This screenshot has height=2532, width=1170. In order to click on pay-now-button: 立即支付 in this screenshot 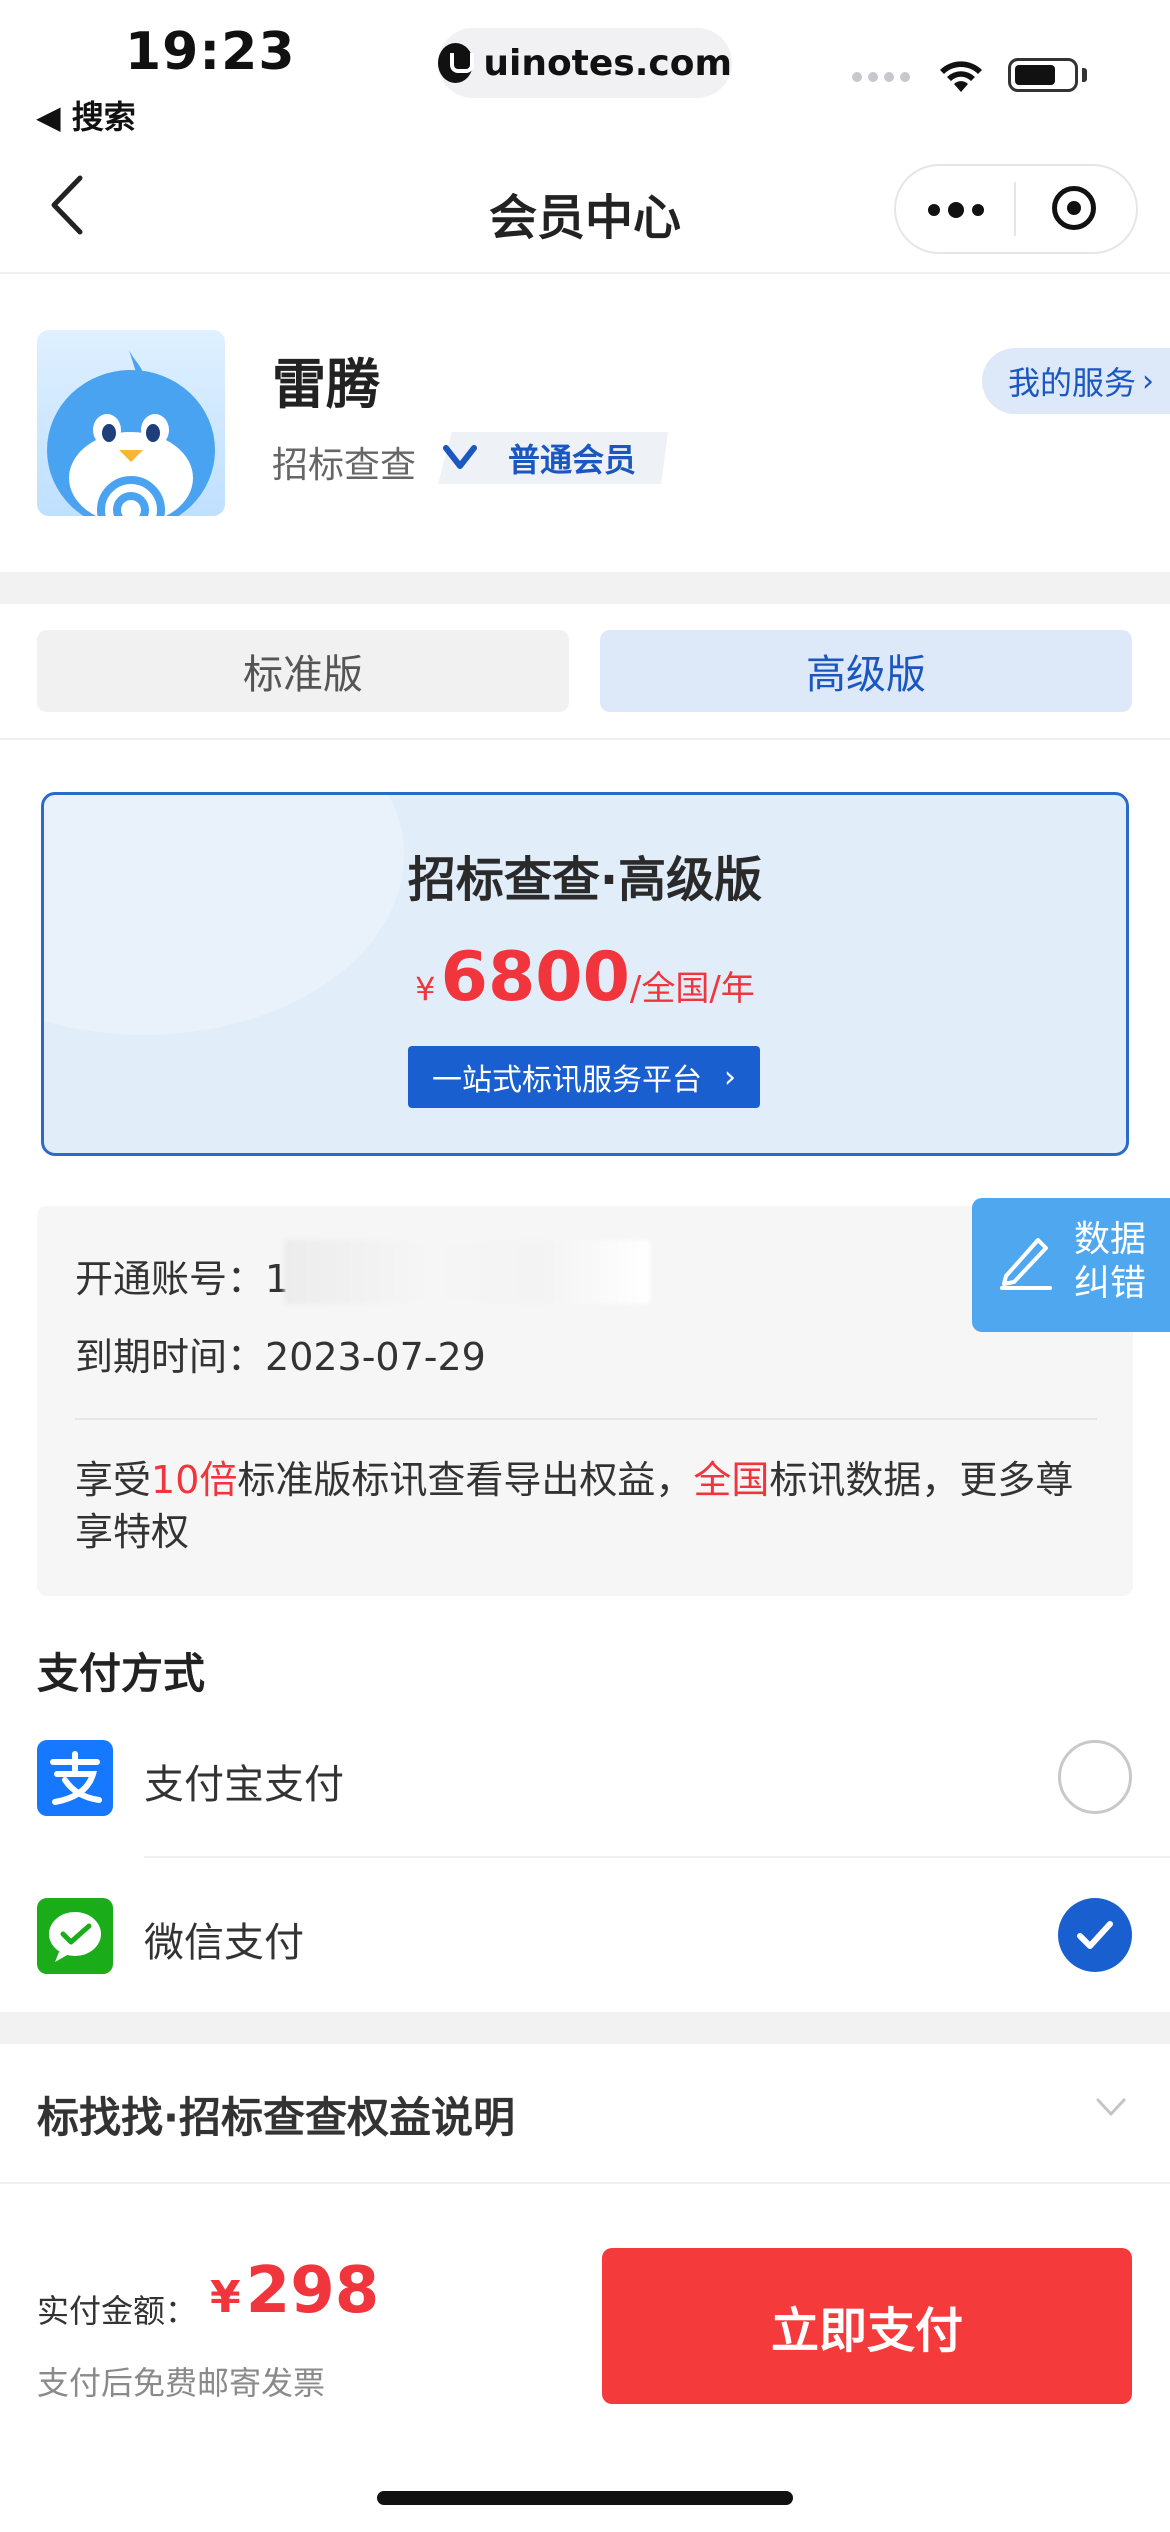, I will do `click(867, 2326)`.